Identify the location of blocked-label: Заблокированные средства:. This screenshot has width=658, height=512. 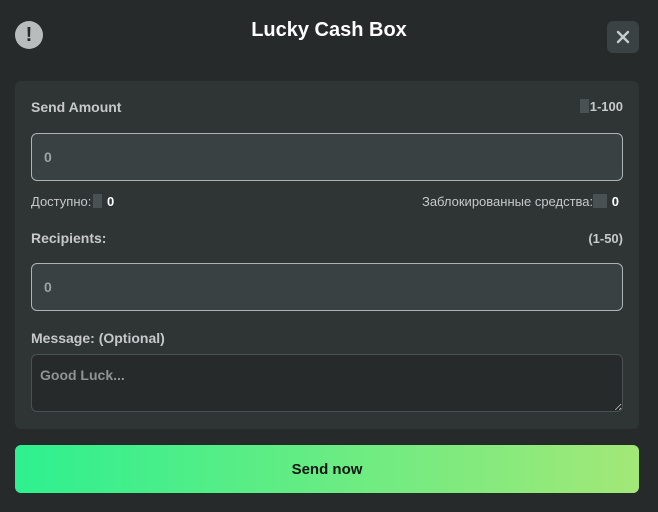
(507, 201).